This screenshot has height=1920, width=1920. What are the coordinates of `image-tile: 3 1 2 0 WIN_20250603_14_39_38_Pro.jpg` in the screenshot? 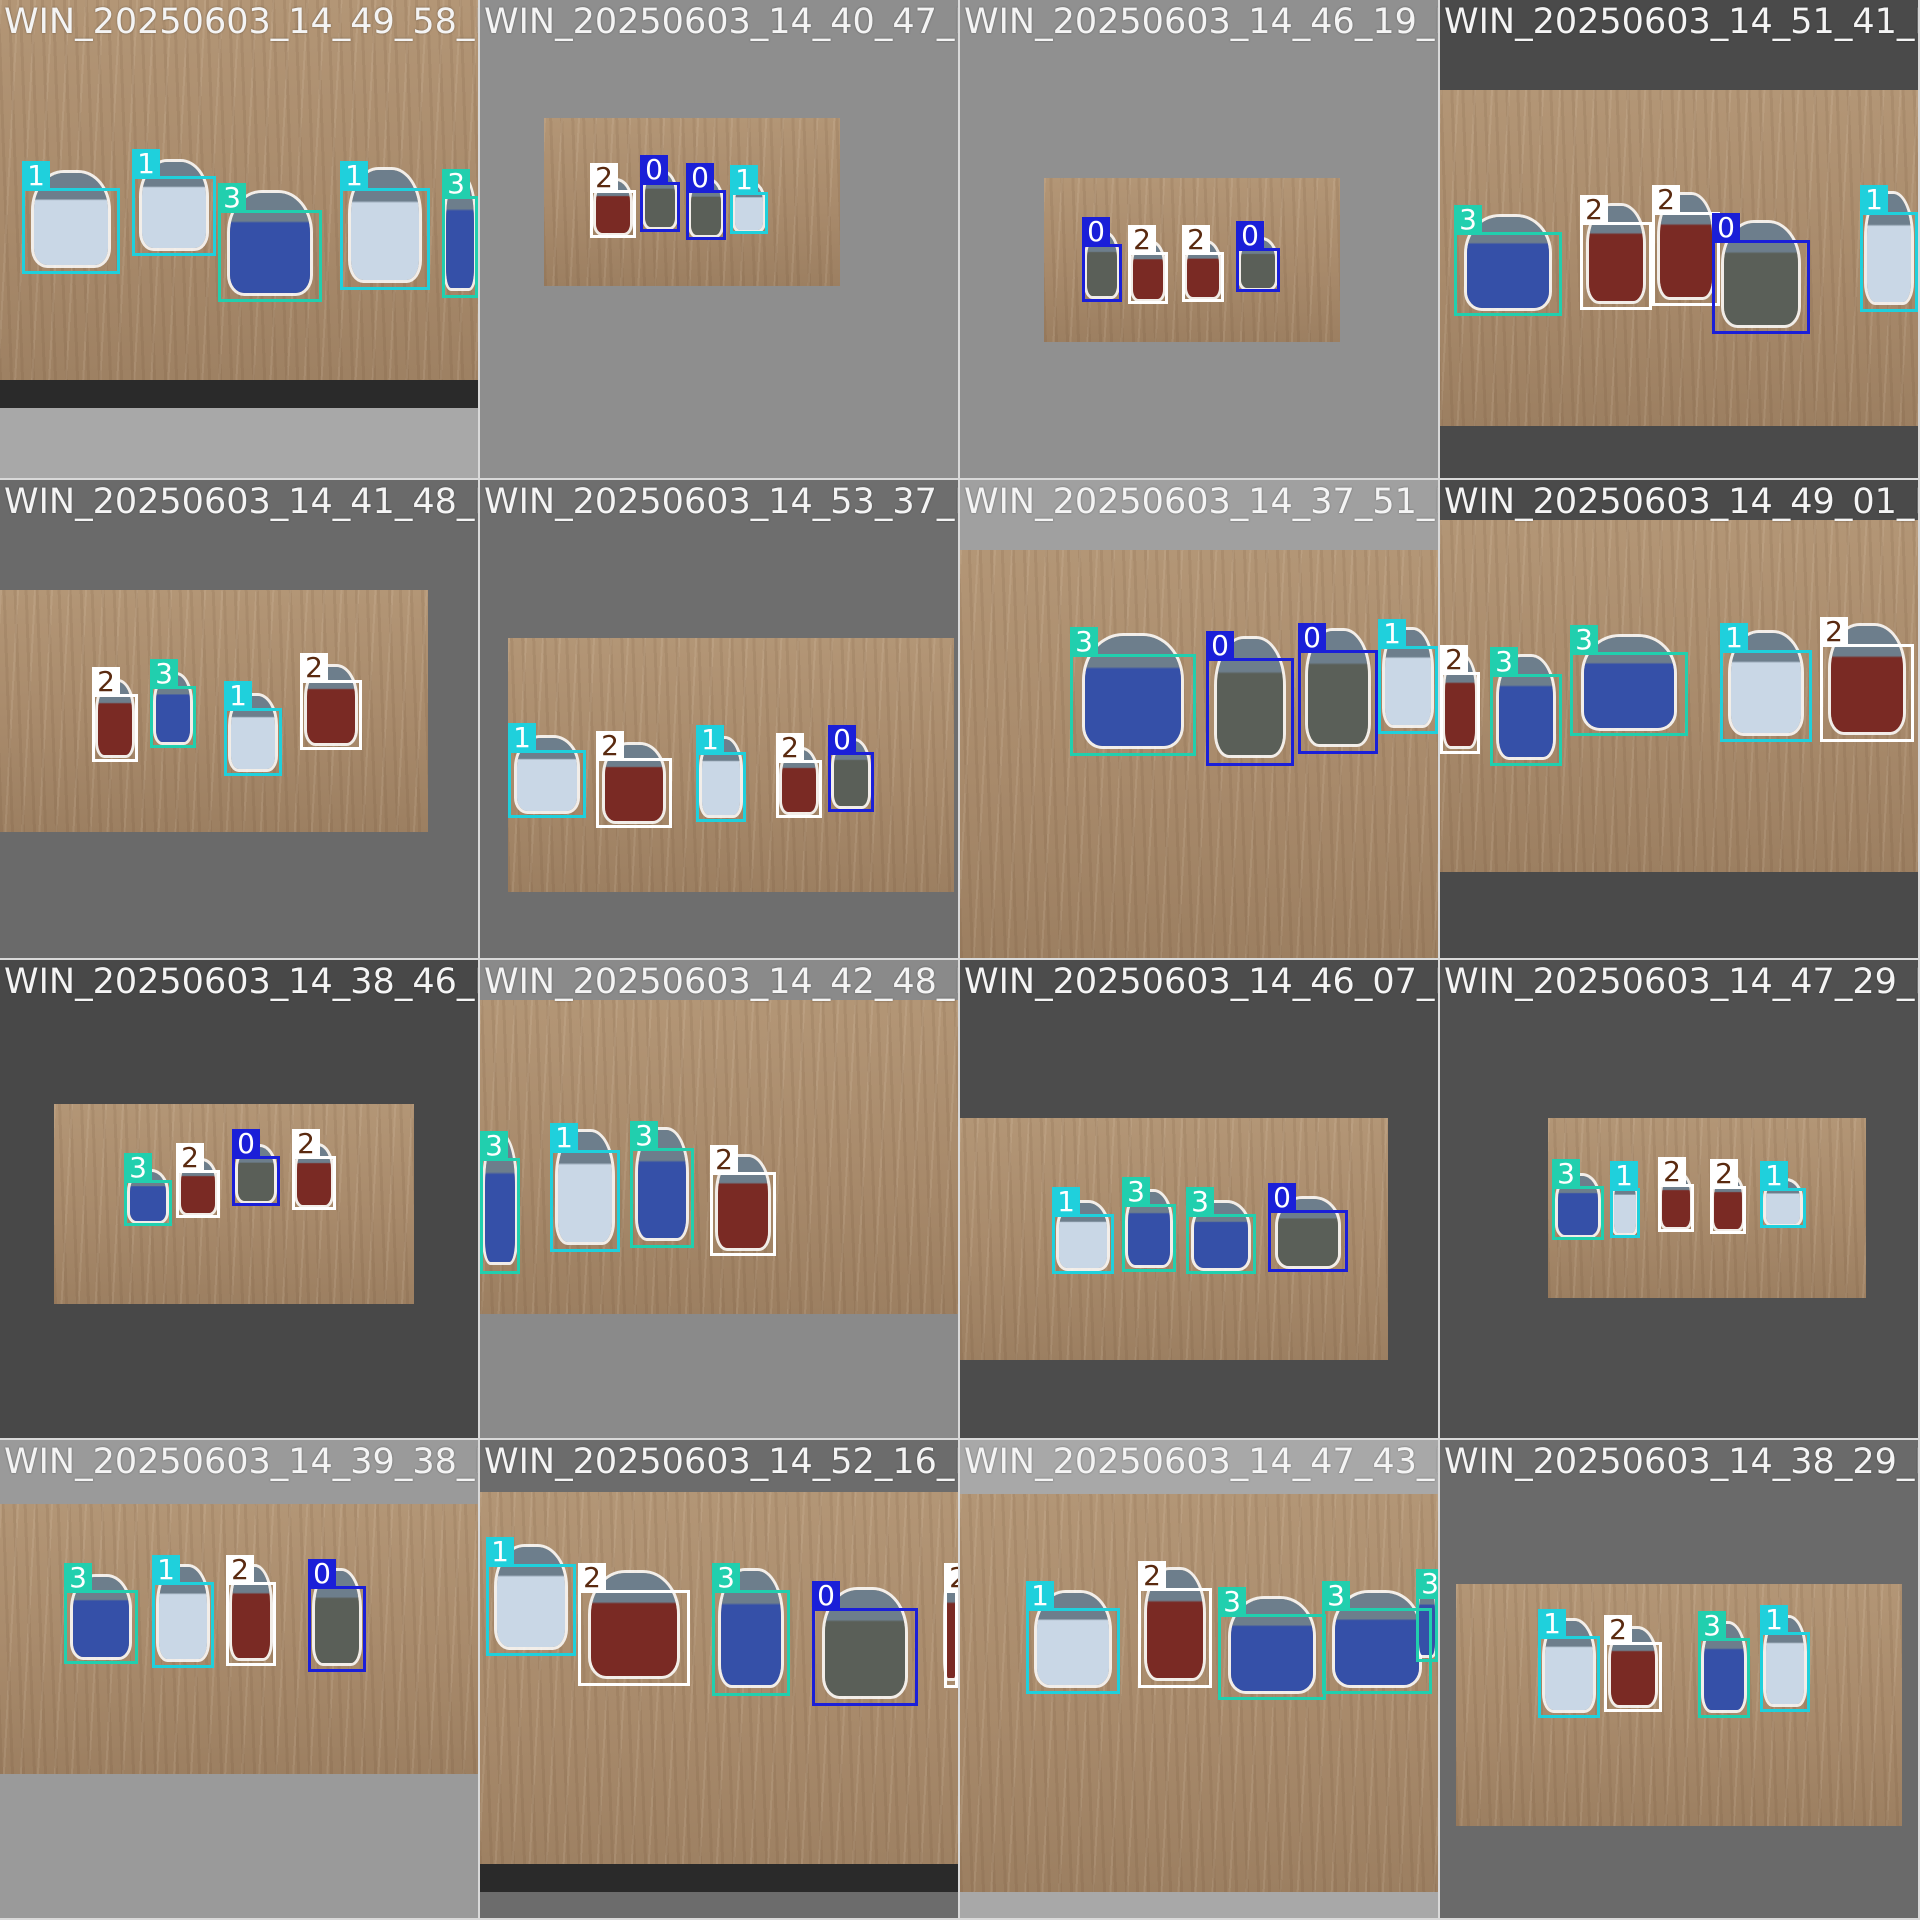 It's located at (239, 1679).